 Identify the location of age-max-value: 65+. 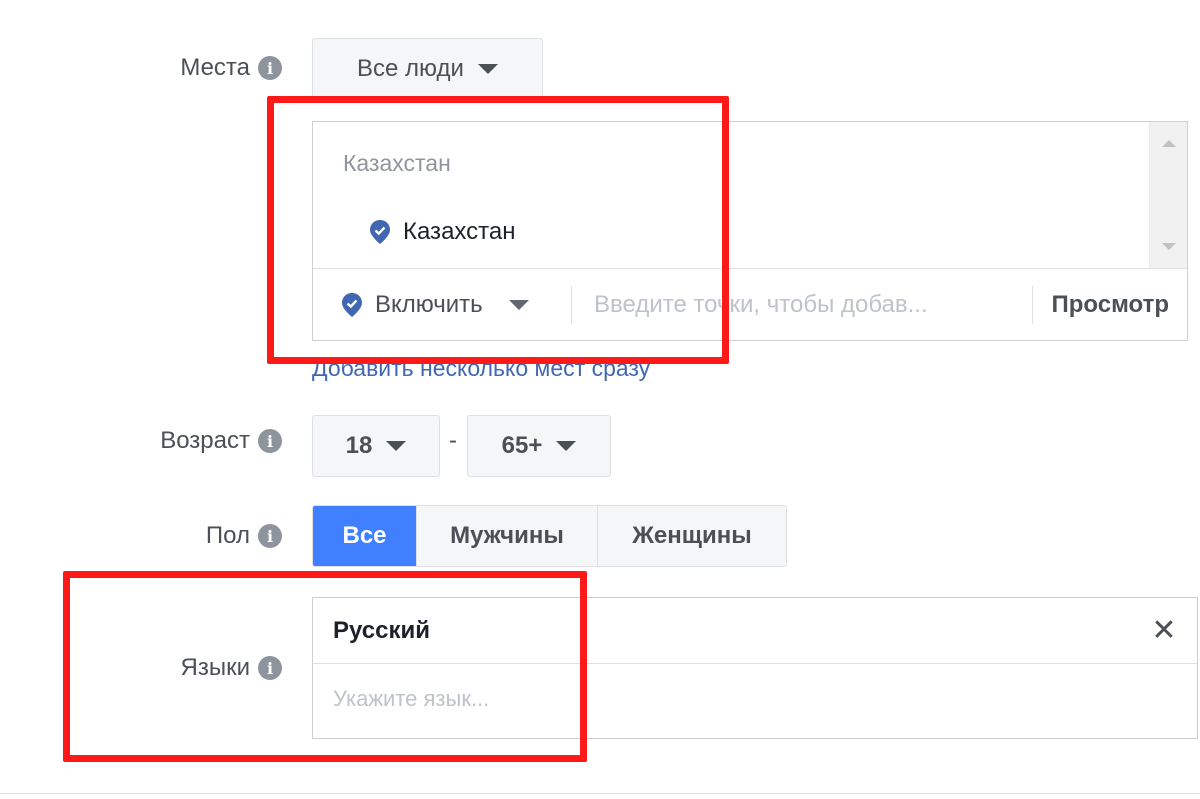
(522, 445).